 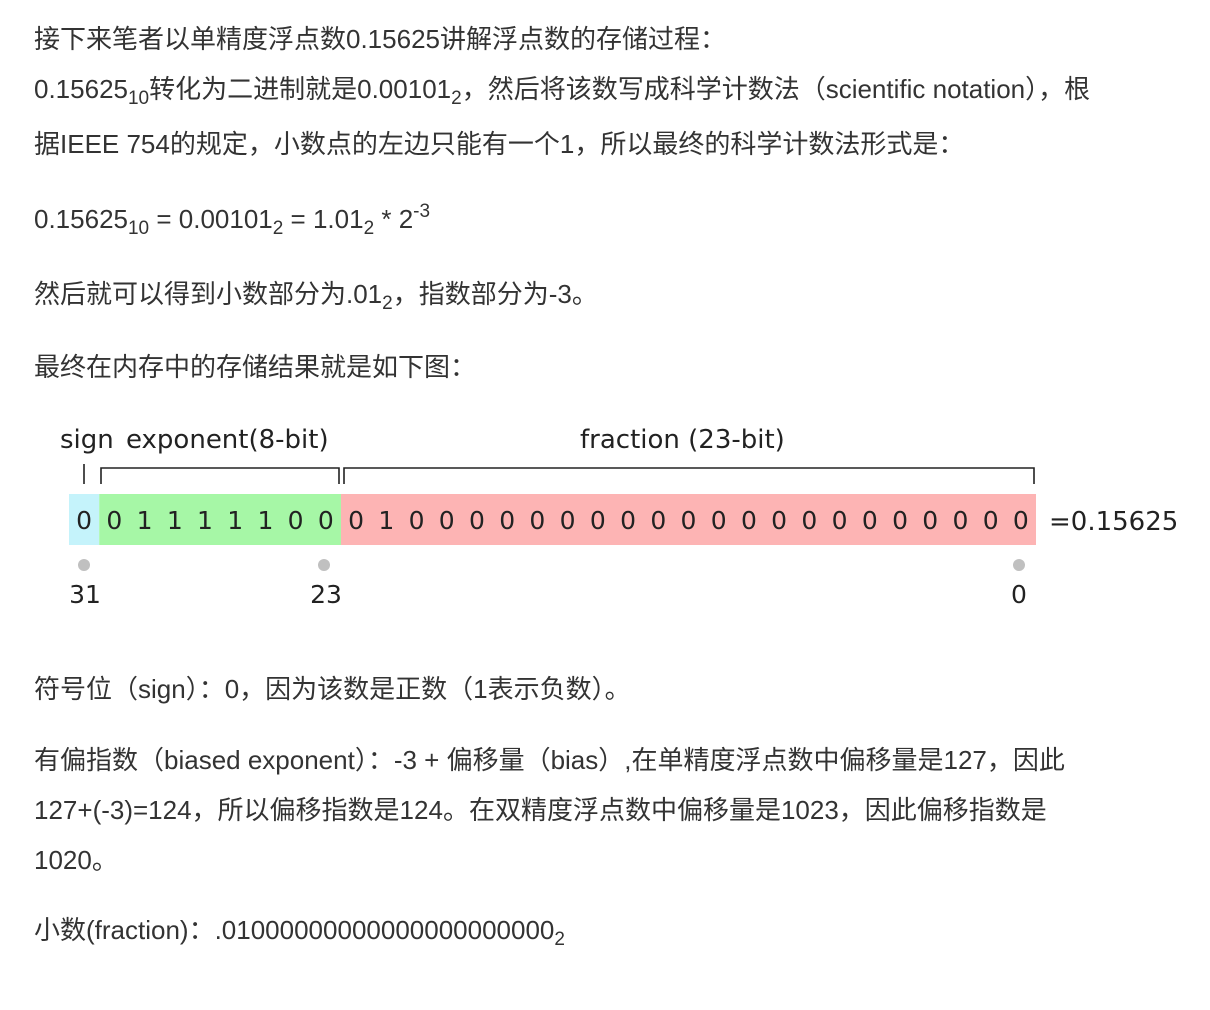 I want to click on index-label-0: 0, so click(x=1019, y=594).